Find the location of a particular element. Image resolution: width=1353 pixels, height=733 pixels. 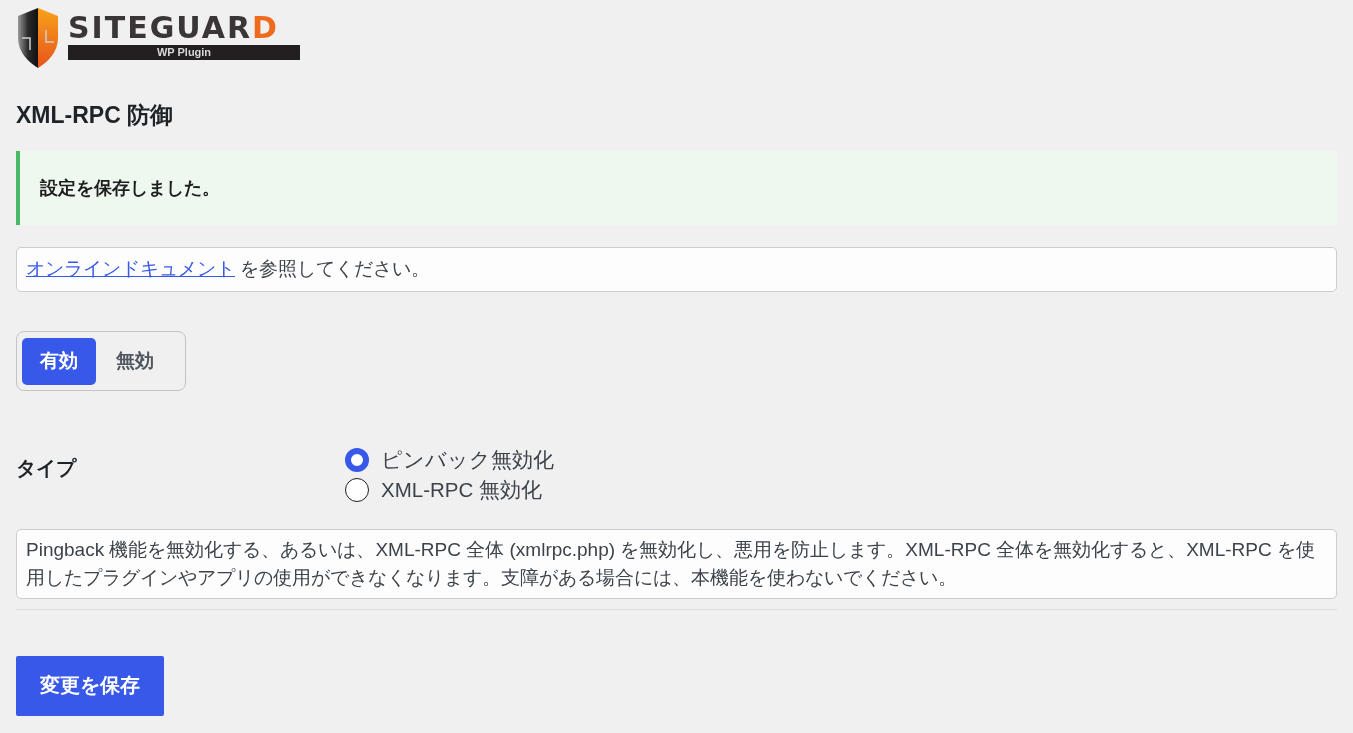

notice-message: 設定を保存しました。 is located at coordinates (130, 188).